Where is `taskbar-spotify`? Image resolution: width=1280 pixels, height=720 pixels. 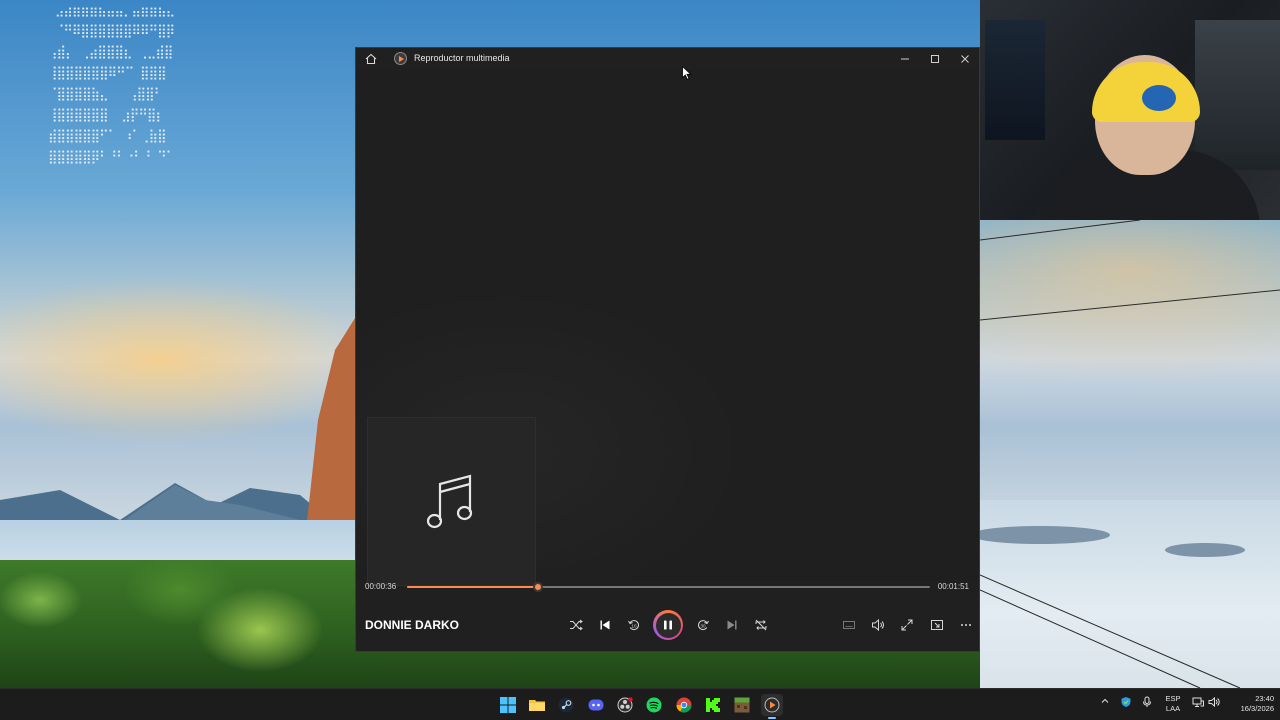
taskbar-spotify is located at coordinates (654, 705).